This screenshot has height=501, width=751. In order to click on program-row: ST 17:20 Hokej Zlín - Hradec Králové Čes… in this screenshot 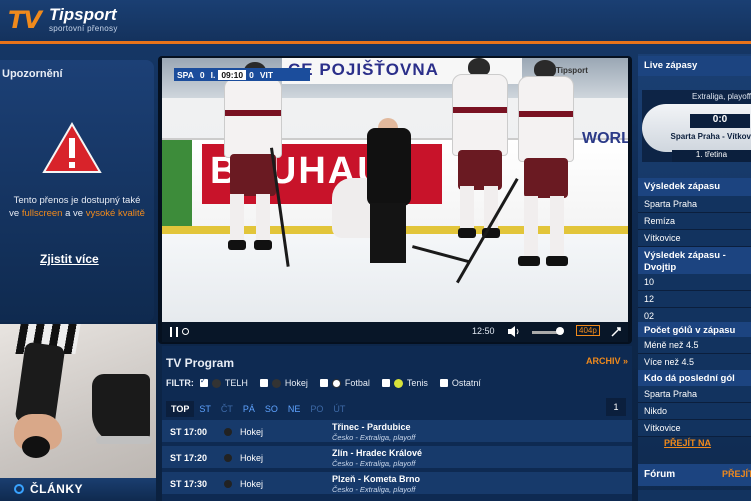, I will do `click(397, 458)`.